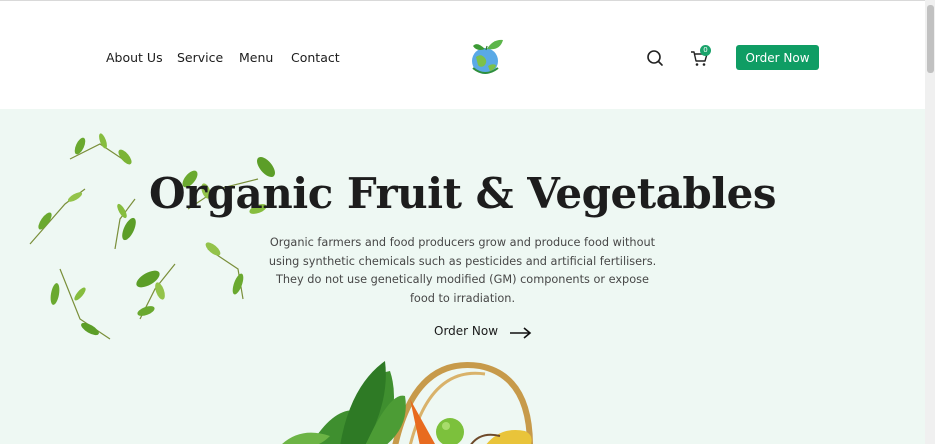  Describe the element at coordinates (315, 57) in the screenshot. I see `nav-contact: Contact` at that location.